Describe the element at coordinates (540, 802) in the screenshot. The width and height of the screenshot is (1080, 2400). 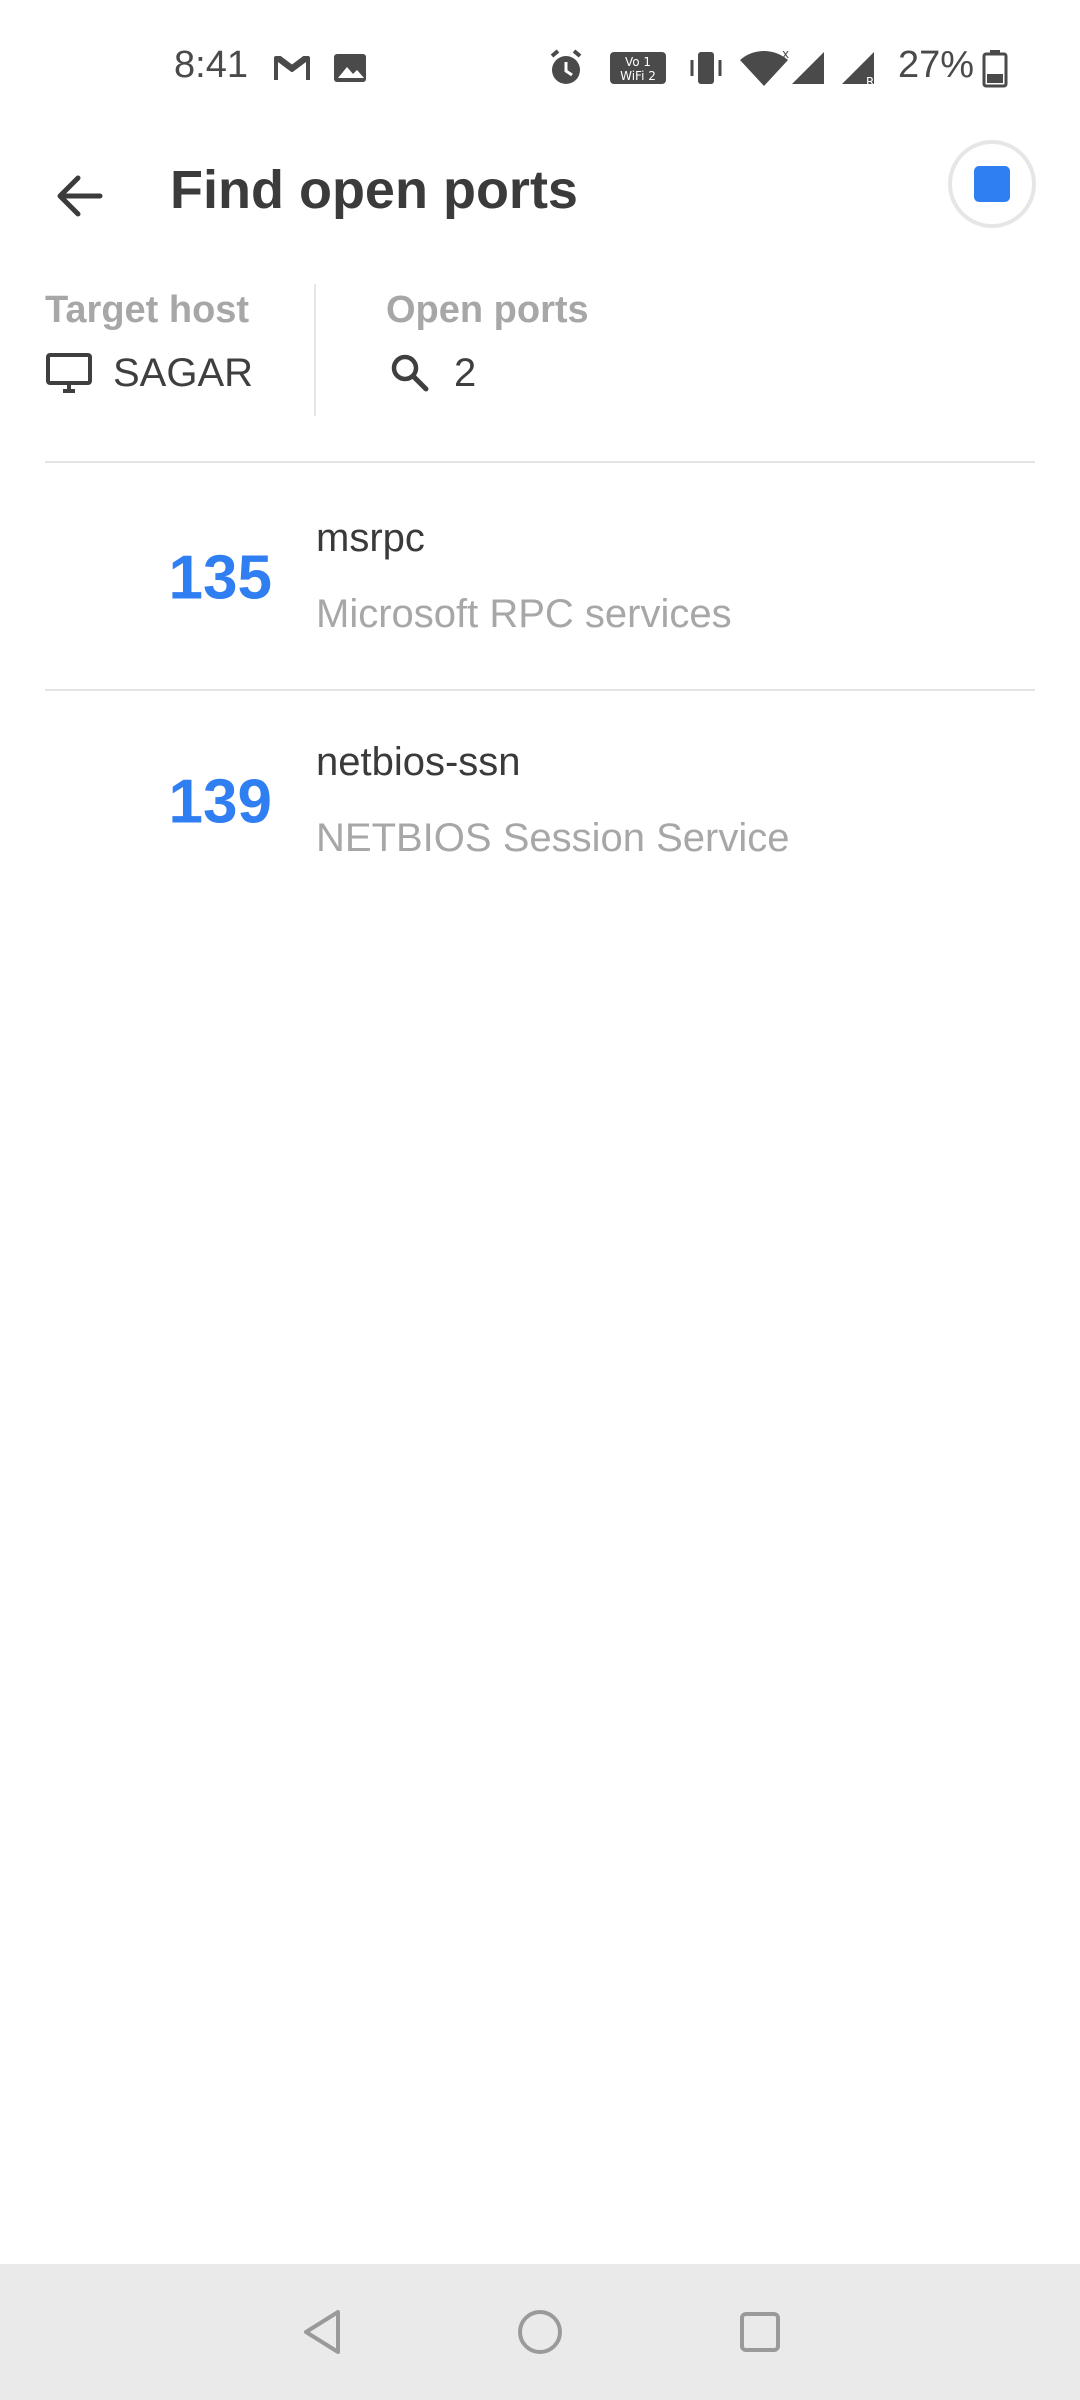
I see `port-list-item: 139 netbios-ssn NETBIOS Session Service` at that location.